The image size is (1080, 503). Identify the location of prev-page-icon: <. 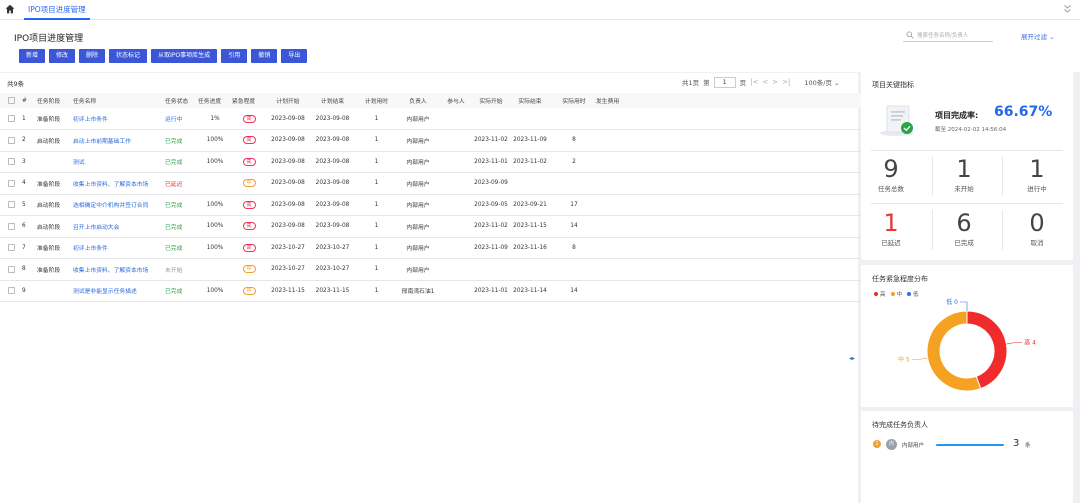
(765, 82).